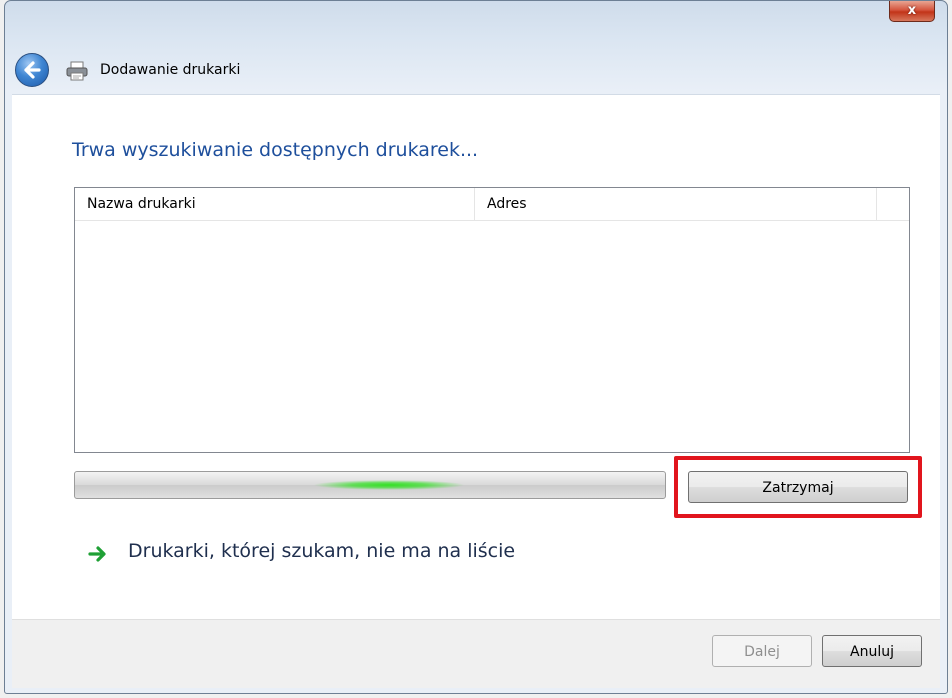 This screenshot has width=952, height=698. I want to click on wizard-navbar: Dodawanie drukarki, so click(476, 71).